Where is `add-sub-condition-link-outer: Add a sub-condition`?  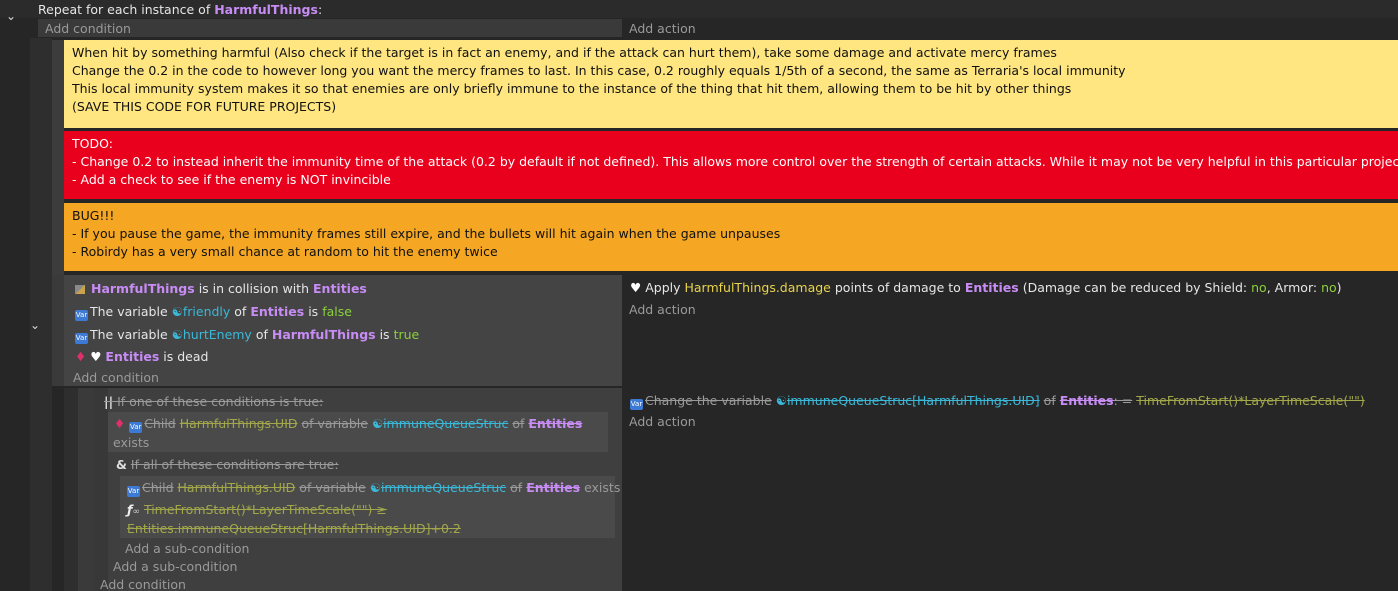
add-sub-condition-link-outer: Add a sub-condition is located at coordinates (175, 566).